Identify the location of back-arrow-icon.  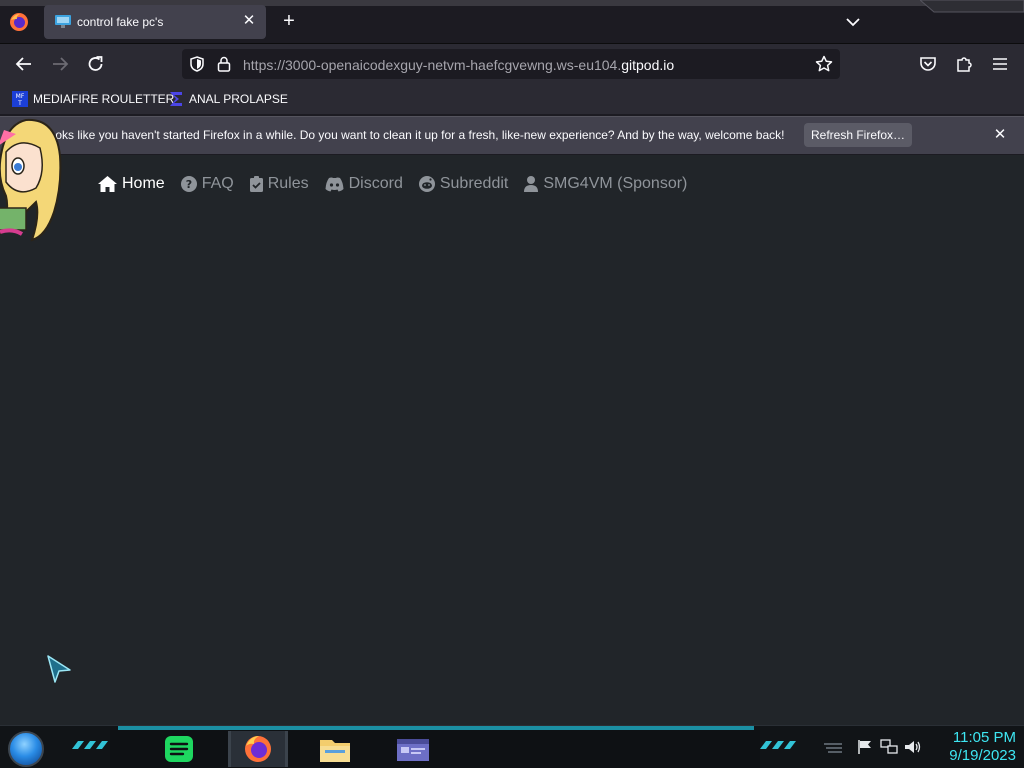
(24, 64).